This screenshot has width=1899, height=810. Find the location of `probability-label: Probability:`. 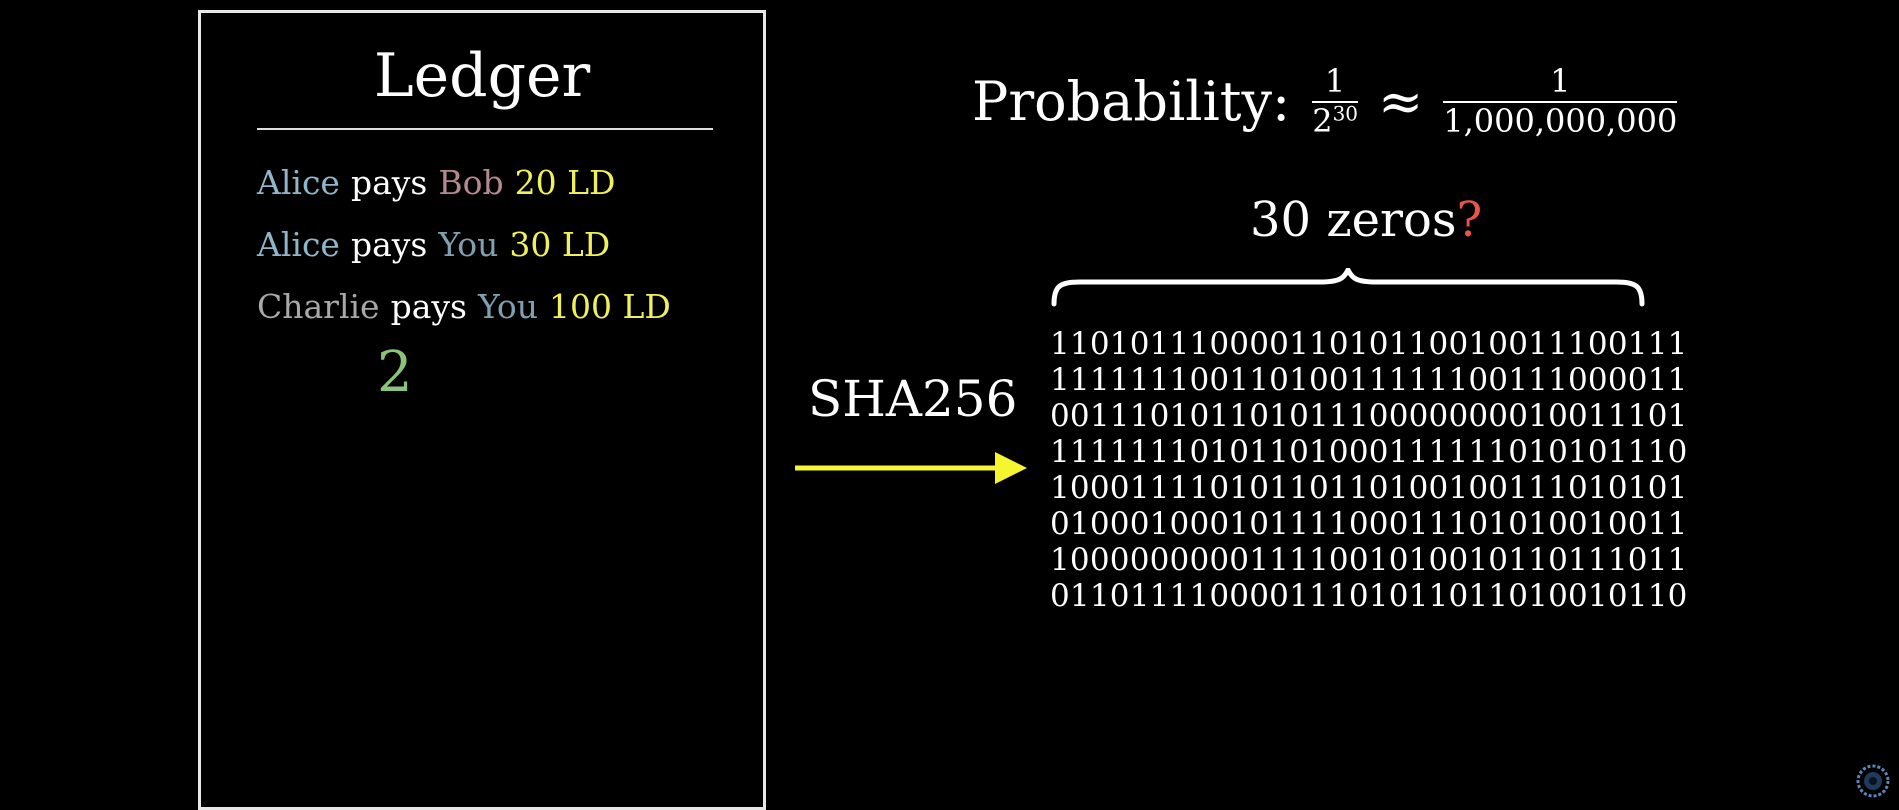

probability-label: Probability: is located at coordinates (1131, 102).